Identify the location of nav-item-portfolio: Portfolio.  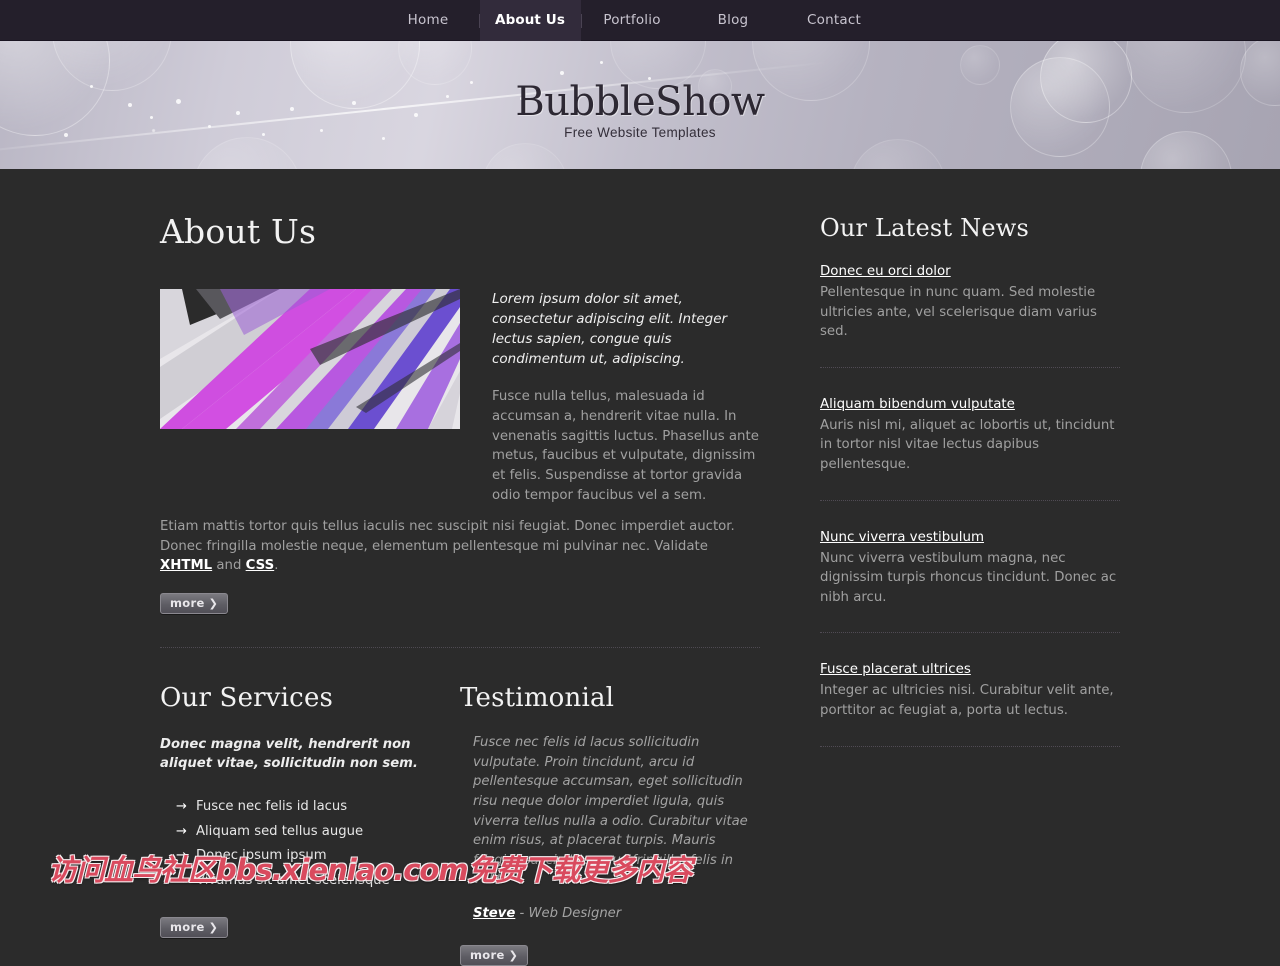
(632, 20).